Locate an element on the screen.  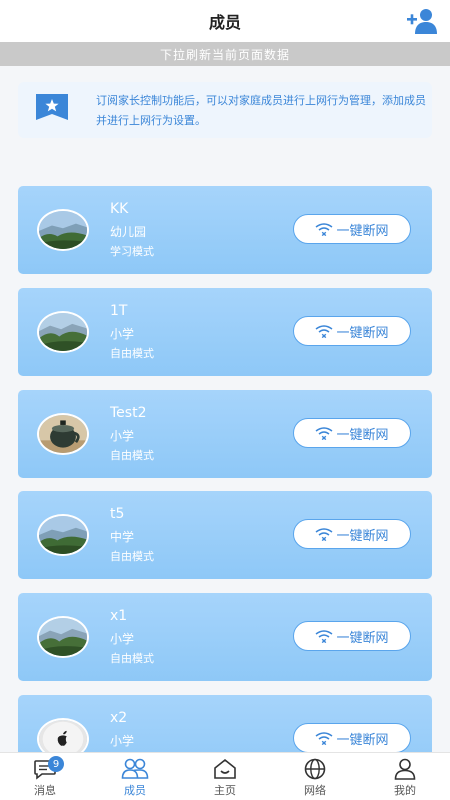
subscription-notice: 订阅家长控制功能后，可以对家庭成员进行上网行为管理，添加成员并进行上网行为设置。 is located at coordinates (225, 110).